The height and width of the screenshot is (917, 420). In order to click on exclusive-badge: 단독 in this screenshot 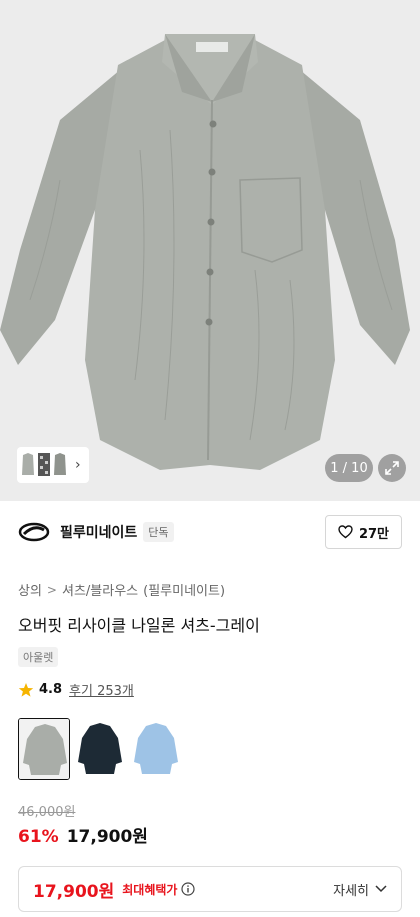, I will do `click(158, 532)`.